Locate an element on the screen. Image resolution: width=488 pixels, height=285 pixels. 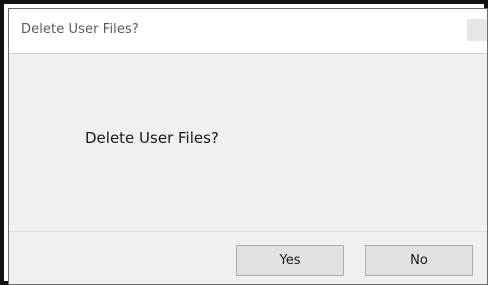
dialog-message: Delete User Files? is located at coordinates (152, 138).